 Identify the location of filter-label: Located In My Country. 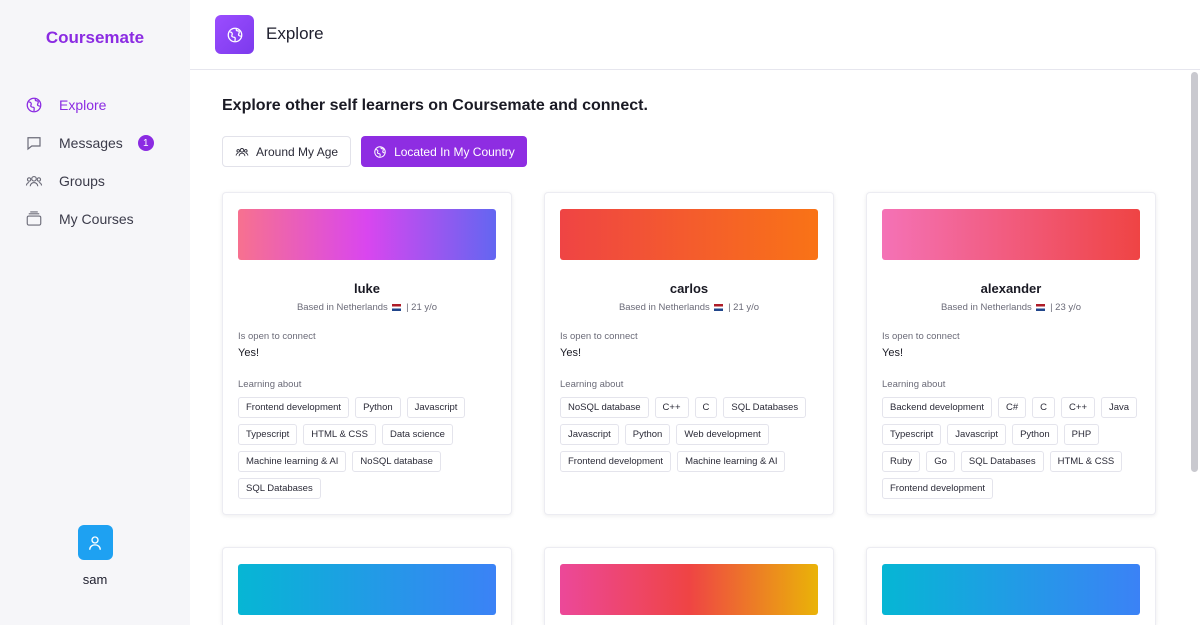
(454, 151).